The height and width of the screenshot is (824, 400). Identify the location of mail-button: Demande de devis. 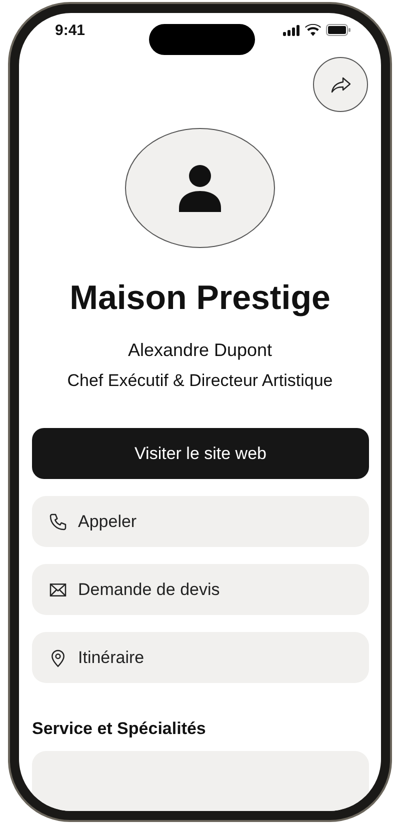
(200, 589).